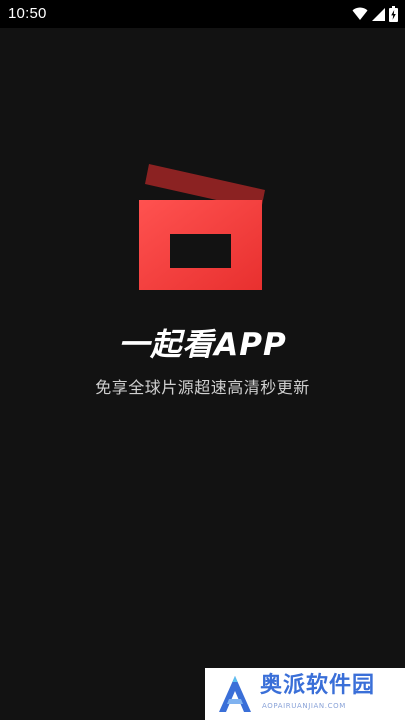 The image size is (405, 720). I want to click on battery-icon, so click(393, 14).